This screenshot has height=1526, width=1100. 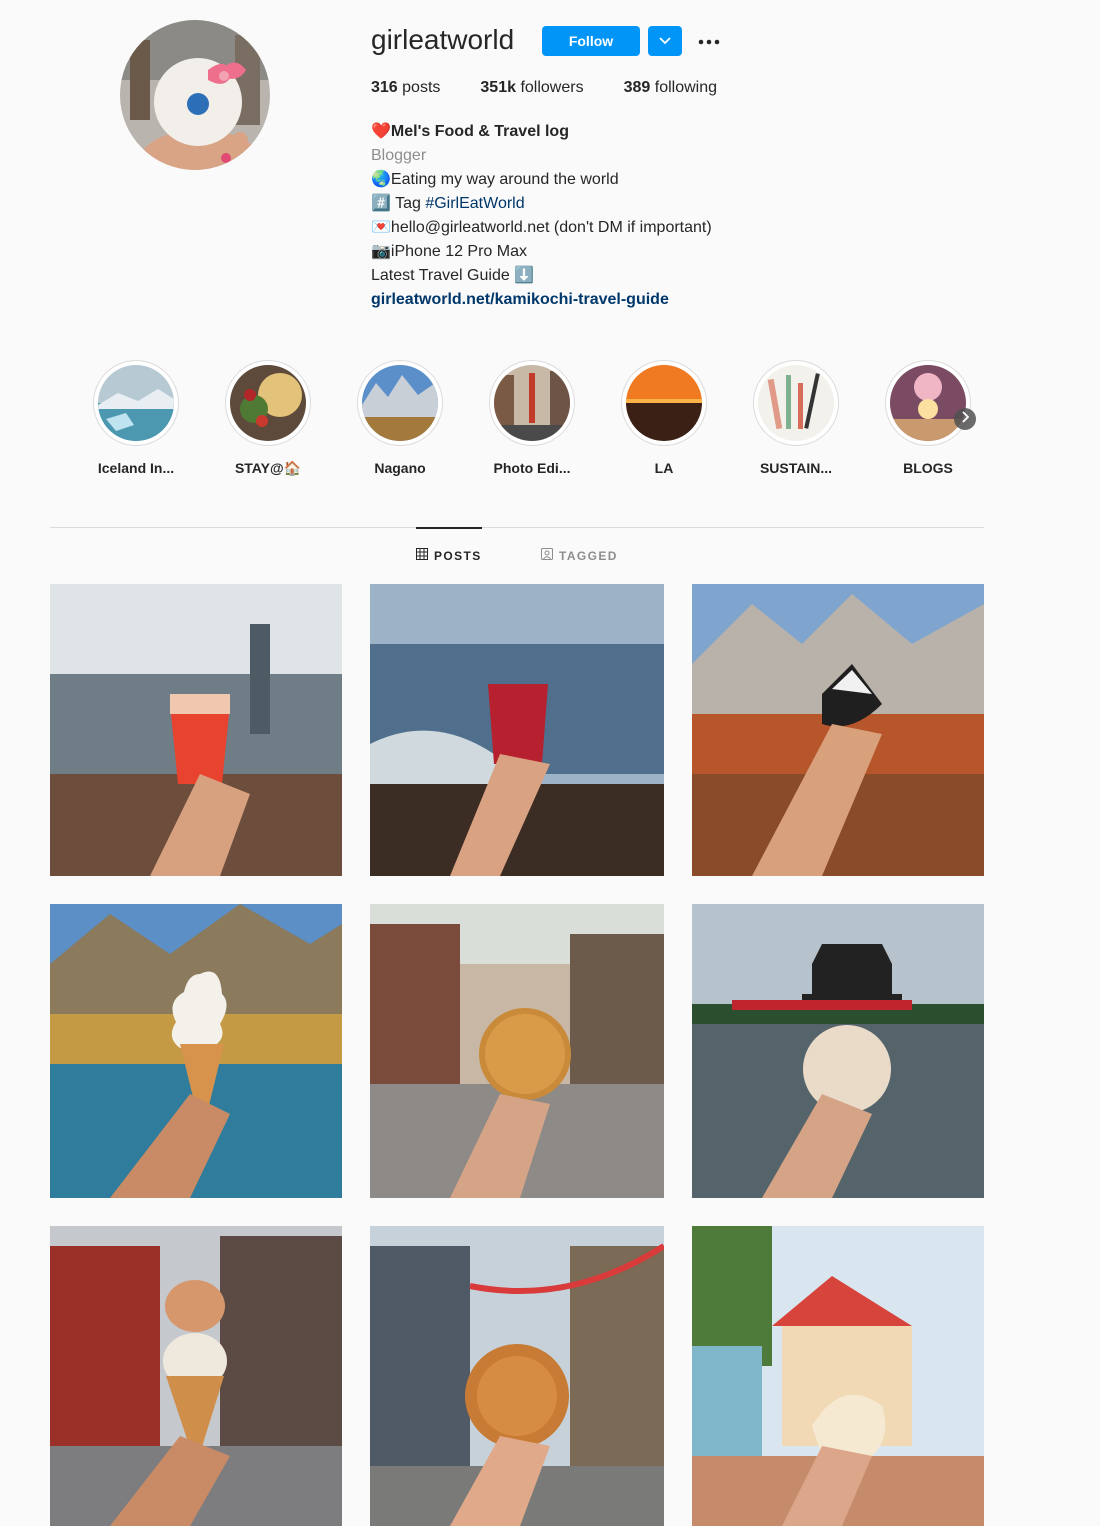 I want to click on sandwich-toontown-photo, so click(x=838, y=1376).